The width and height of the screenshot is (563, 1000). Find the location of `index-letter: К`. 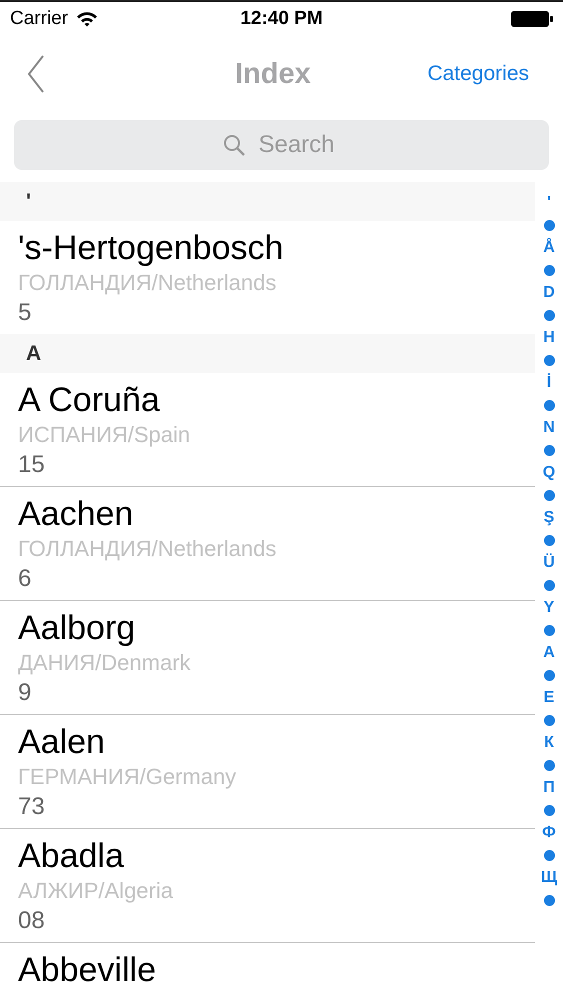

index-letter: К is located at coordinates (549, 743).